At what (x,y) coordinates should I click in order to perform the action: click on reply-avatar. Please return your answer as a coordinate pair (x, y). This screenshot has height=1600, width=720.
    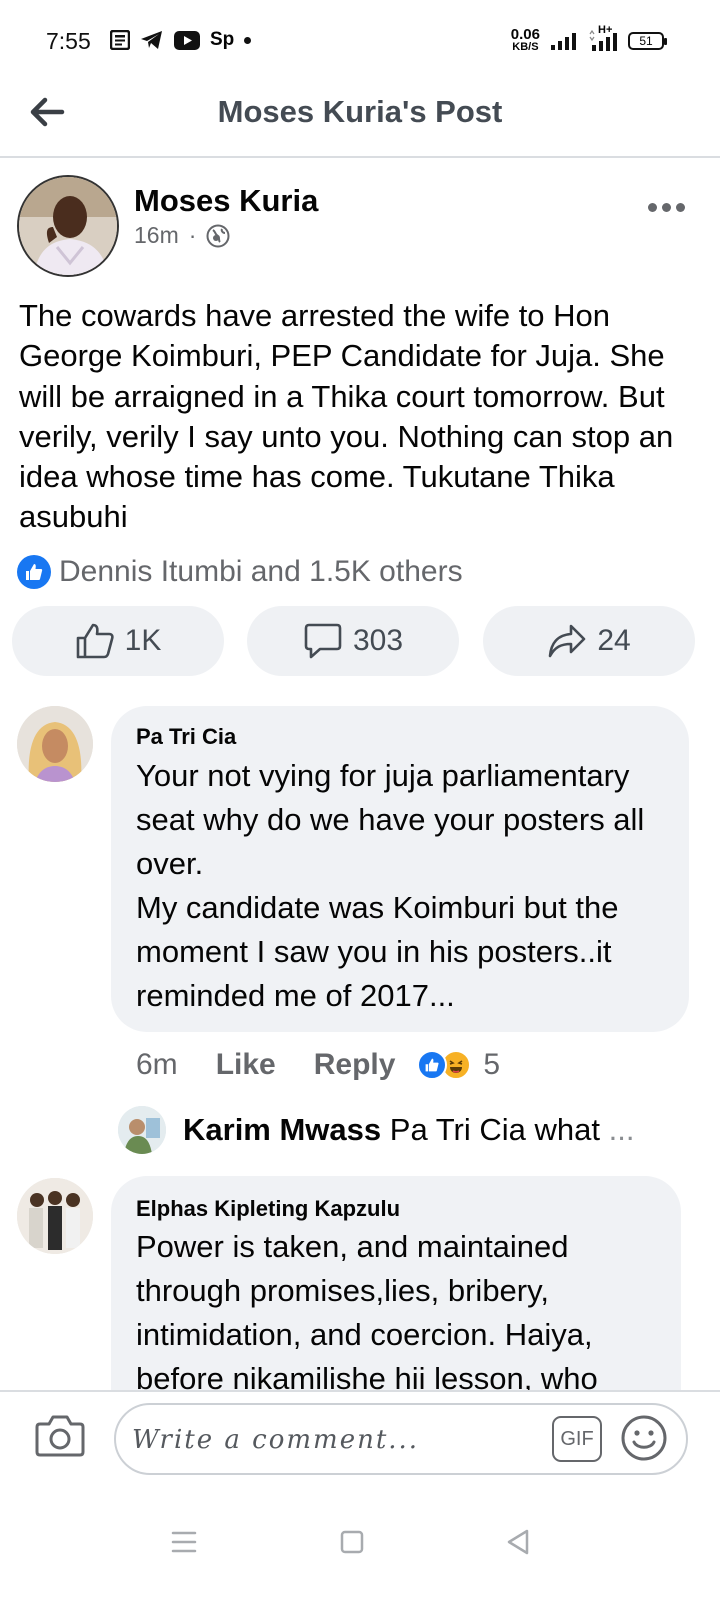
    Looking at the image, I should click on (142, 1130).